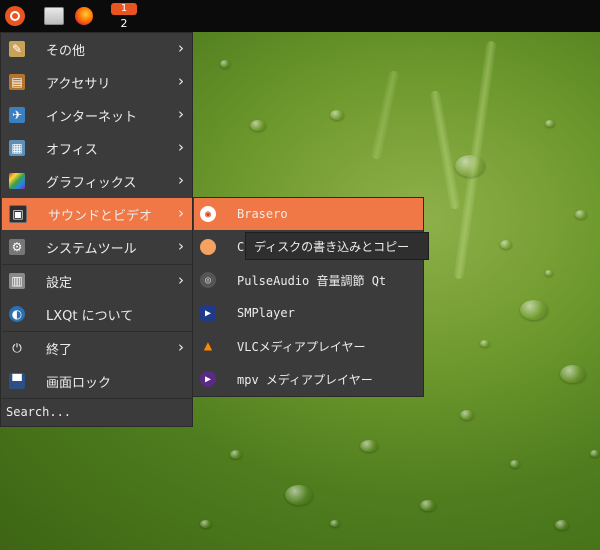 The image size is (600, 550). I want to click on firefox-launcher, so click(84, 16).